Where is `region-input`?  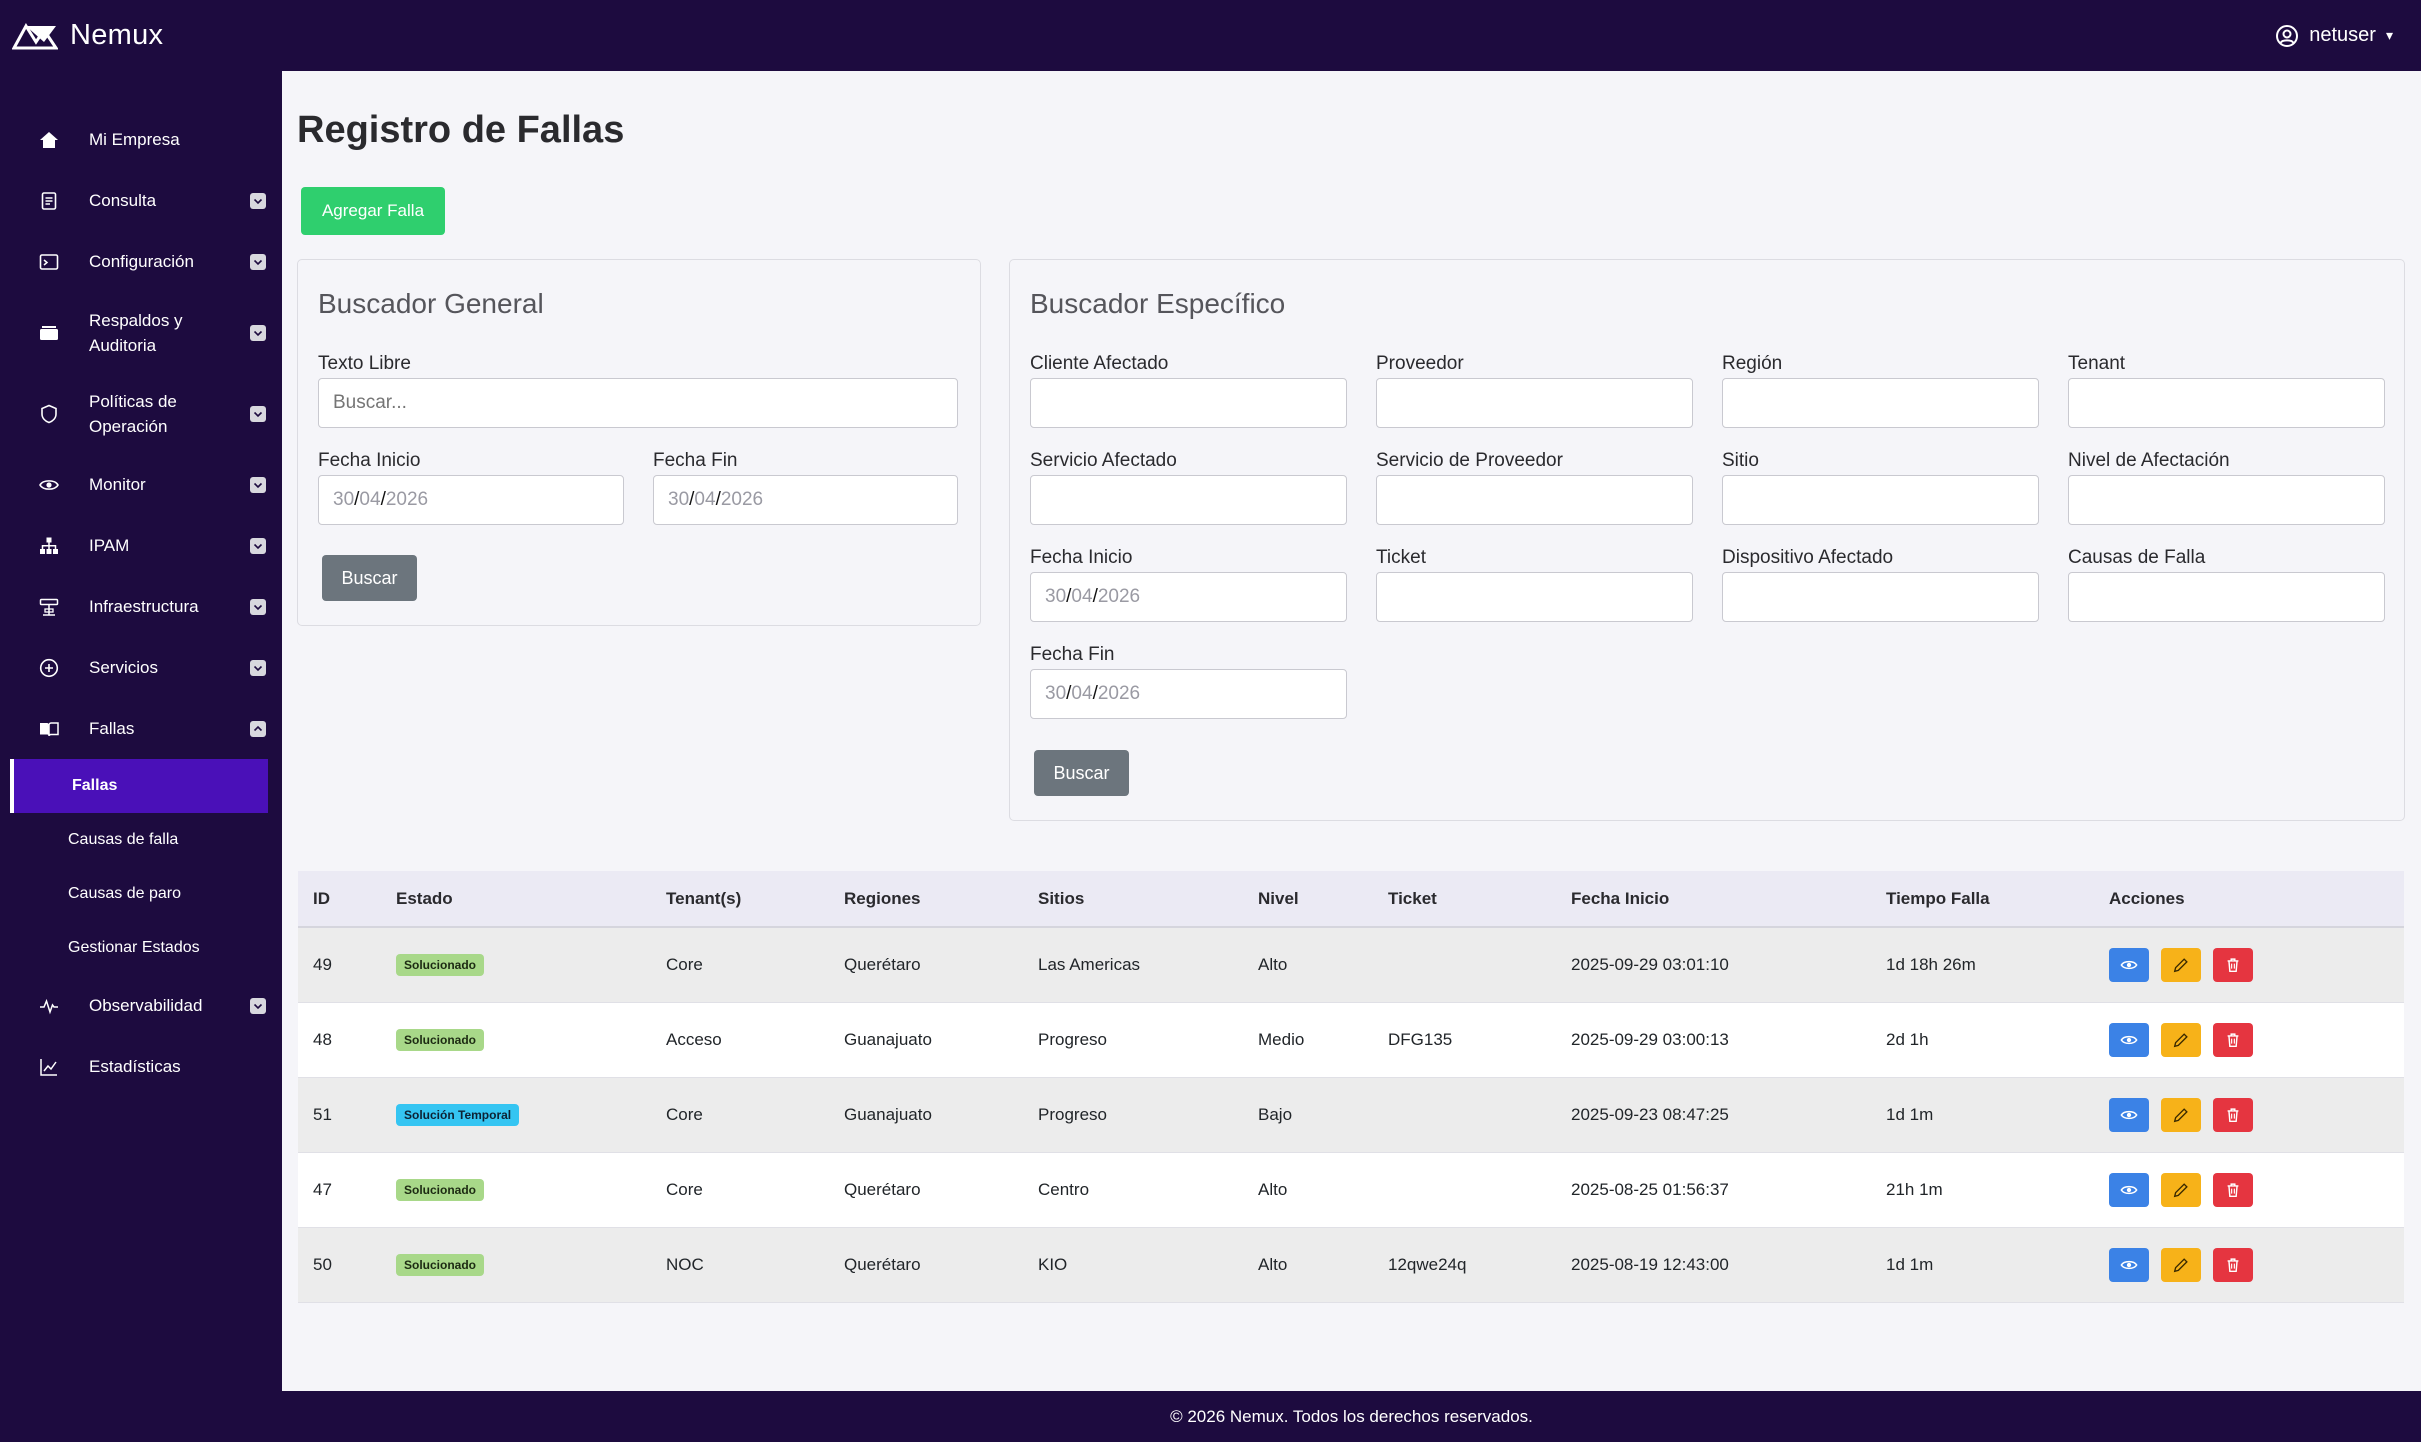
region-input is located at coordinates (1880, 403).